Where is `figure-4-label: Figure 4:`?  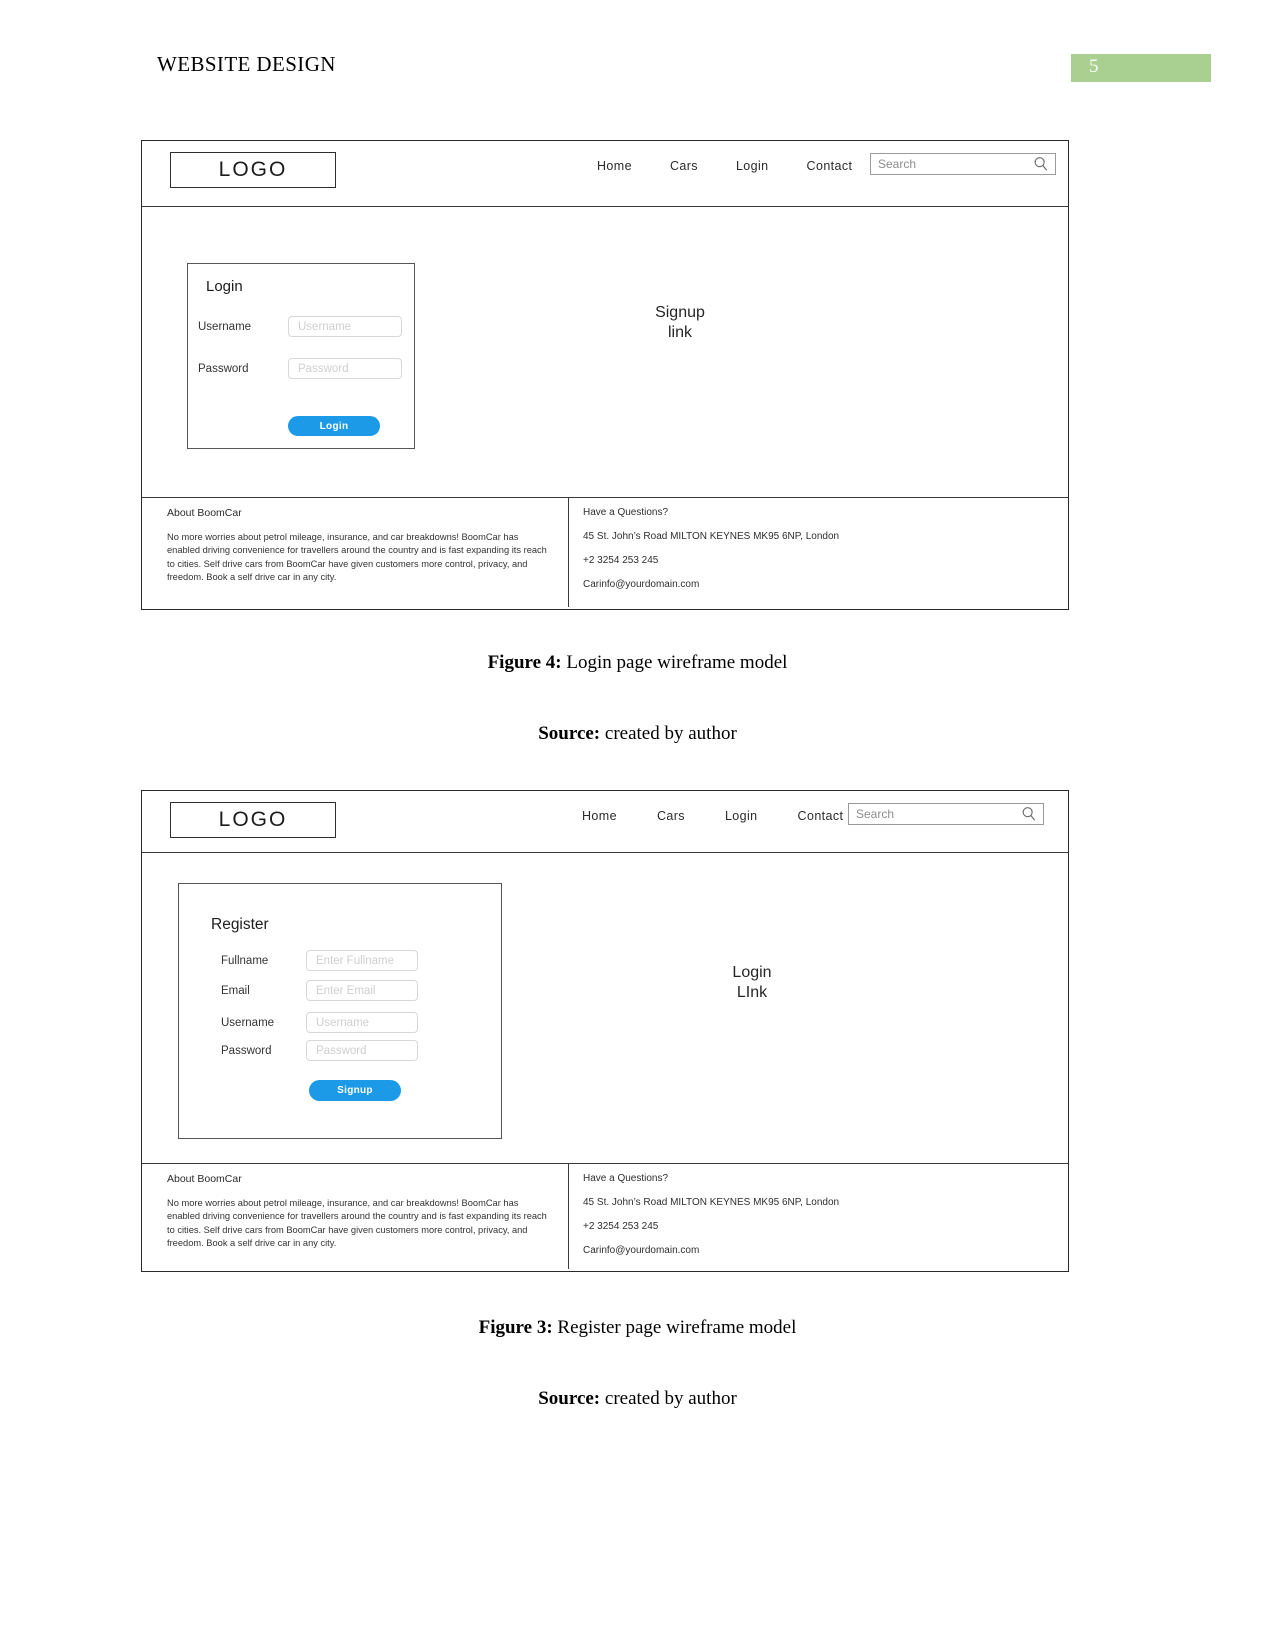
figure-4-label: Figure 4: is located at coordinates (524, 662).